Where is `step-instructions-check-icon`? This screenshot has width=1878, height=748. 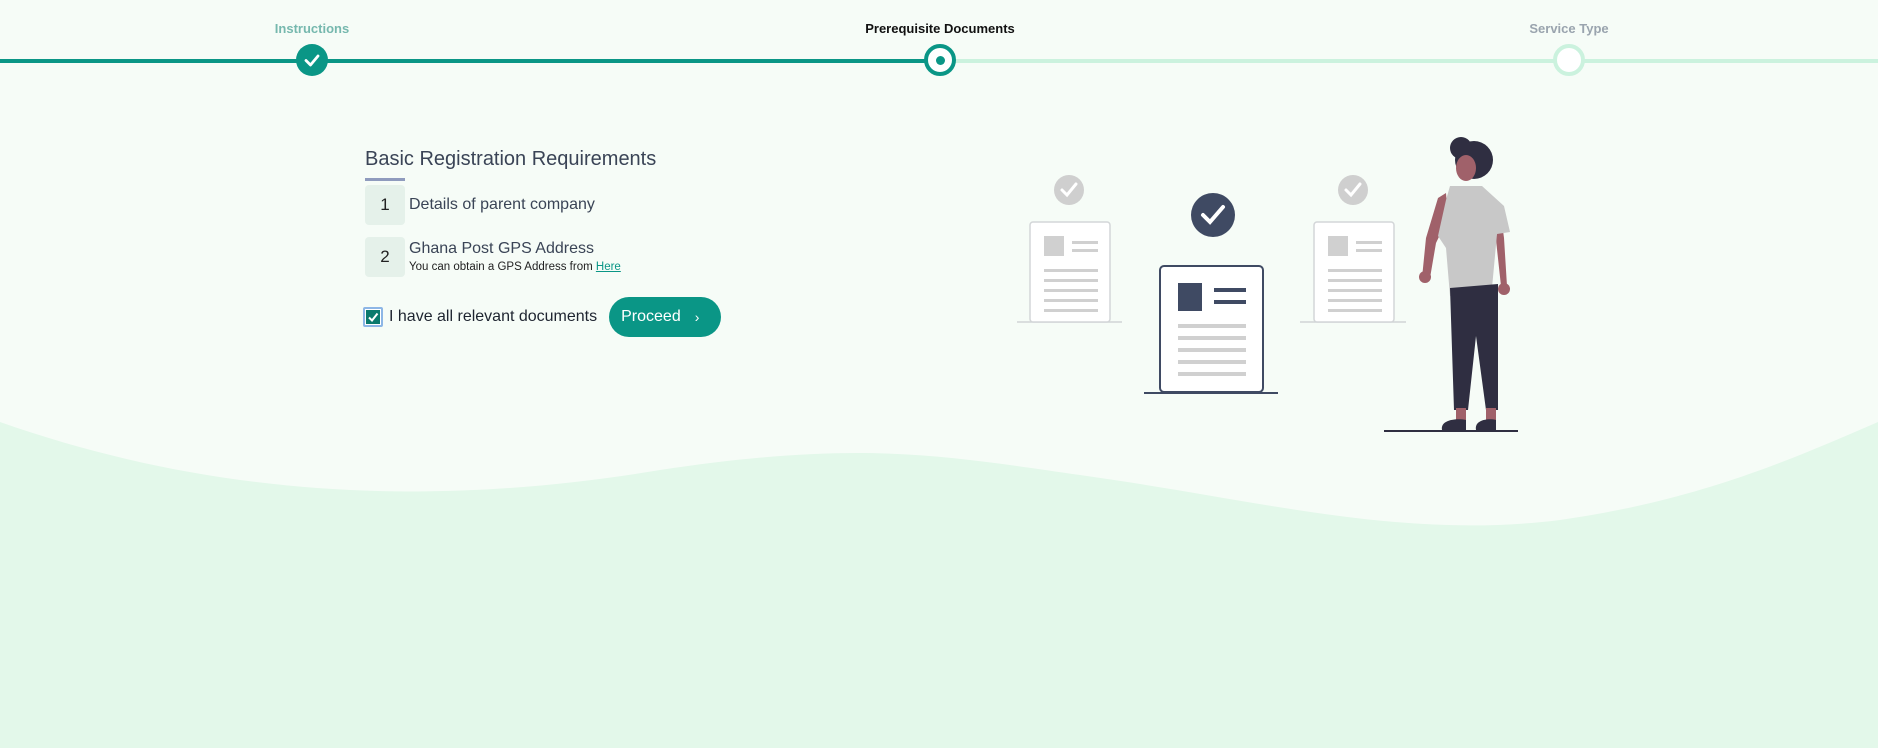
step-instructions-check-icon is located at coordinates (312, 60).